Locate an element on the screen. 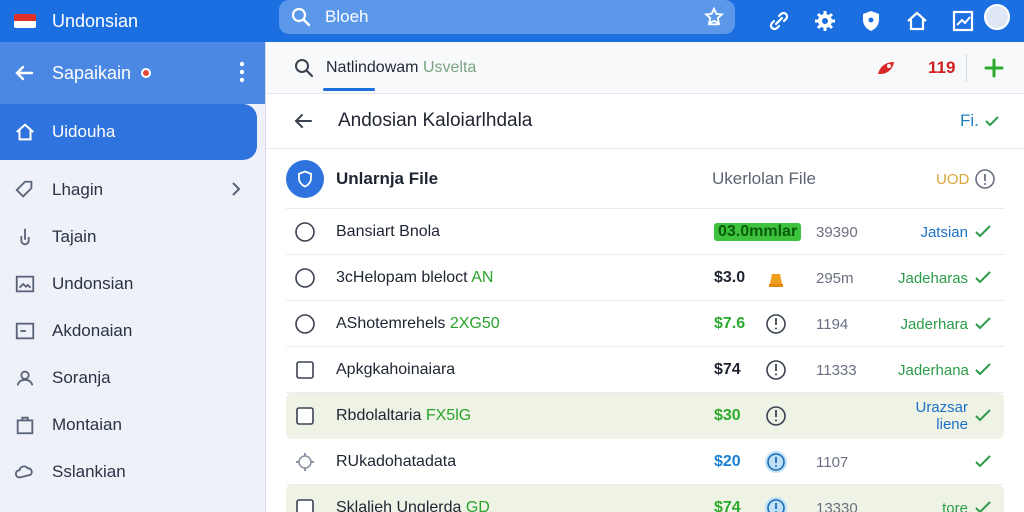  column-header-file: Ukerlolan File is located at coordinates (764, 179).